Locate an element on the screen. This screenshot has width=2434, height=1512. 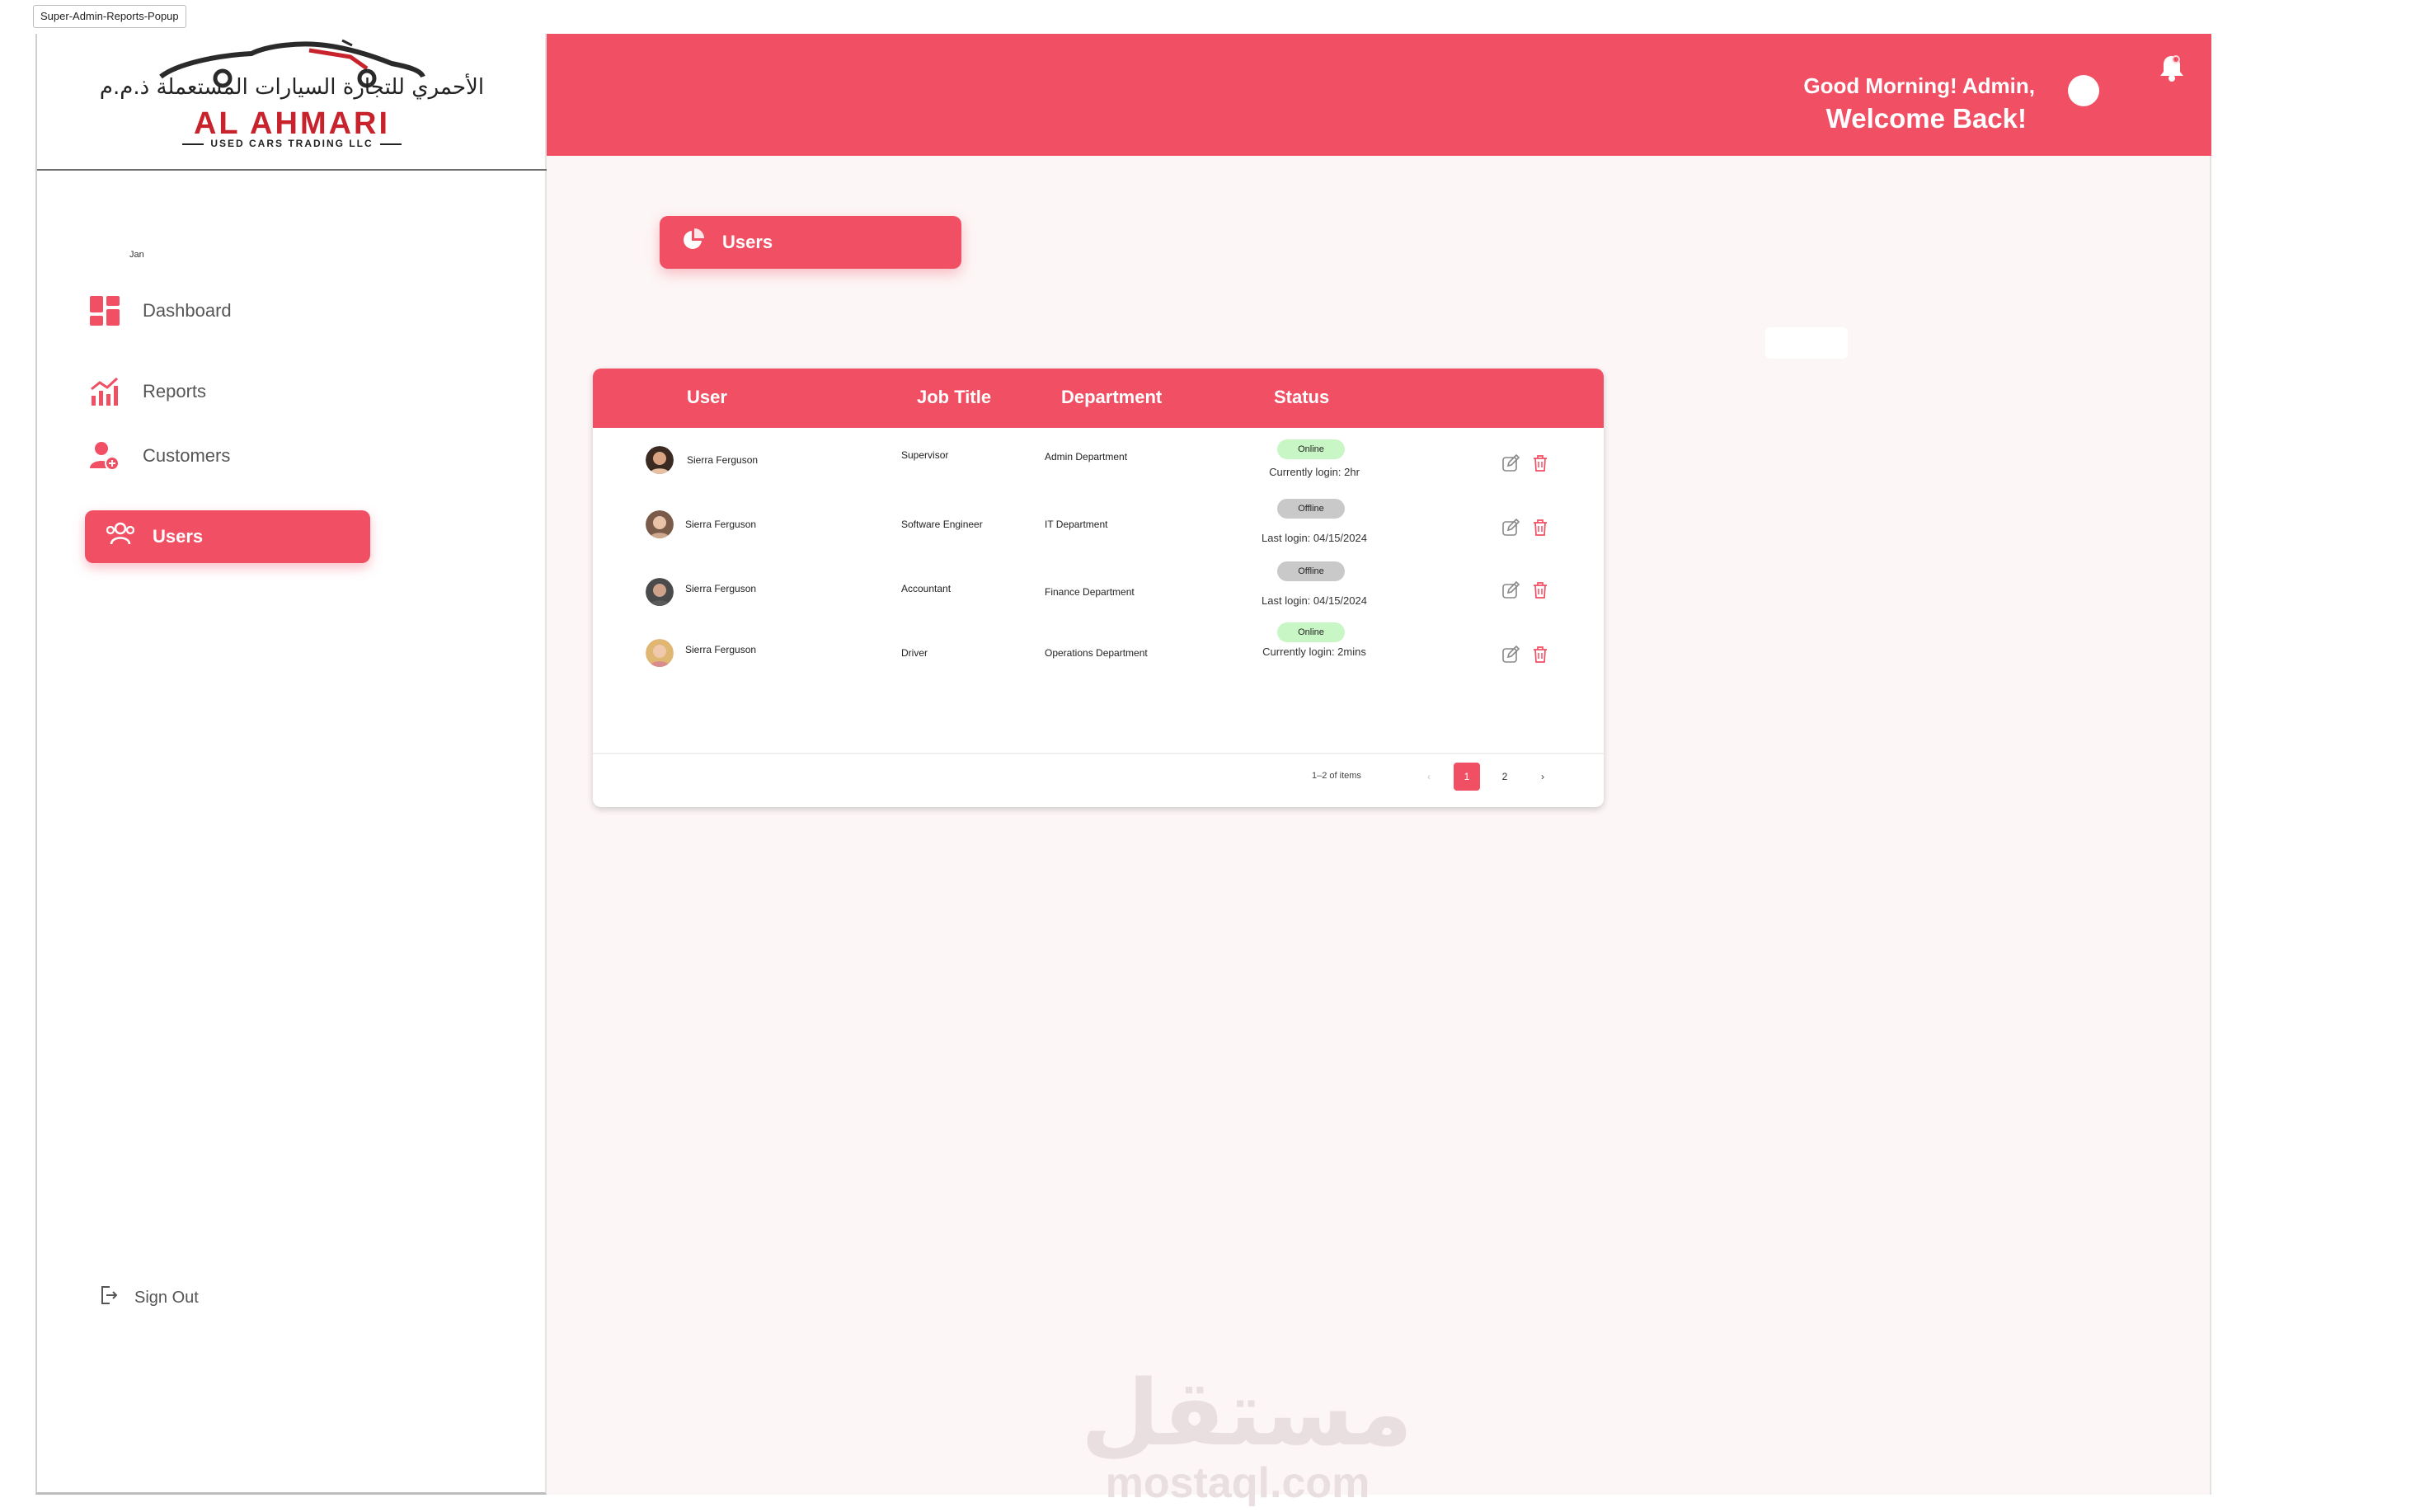
dashboard-icon is located at coordinates (104, 310).